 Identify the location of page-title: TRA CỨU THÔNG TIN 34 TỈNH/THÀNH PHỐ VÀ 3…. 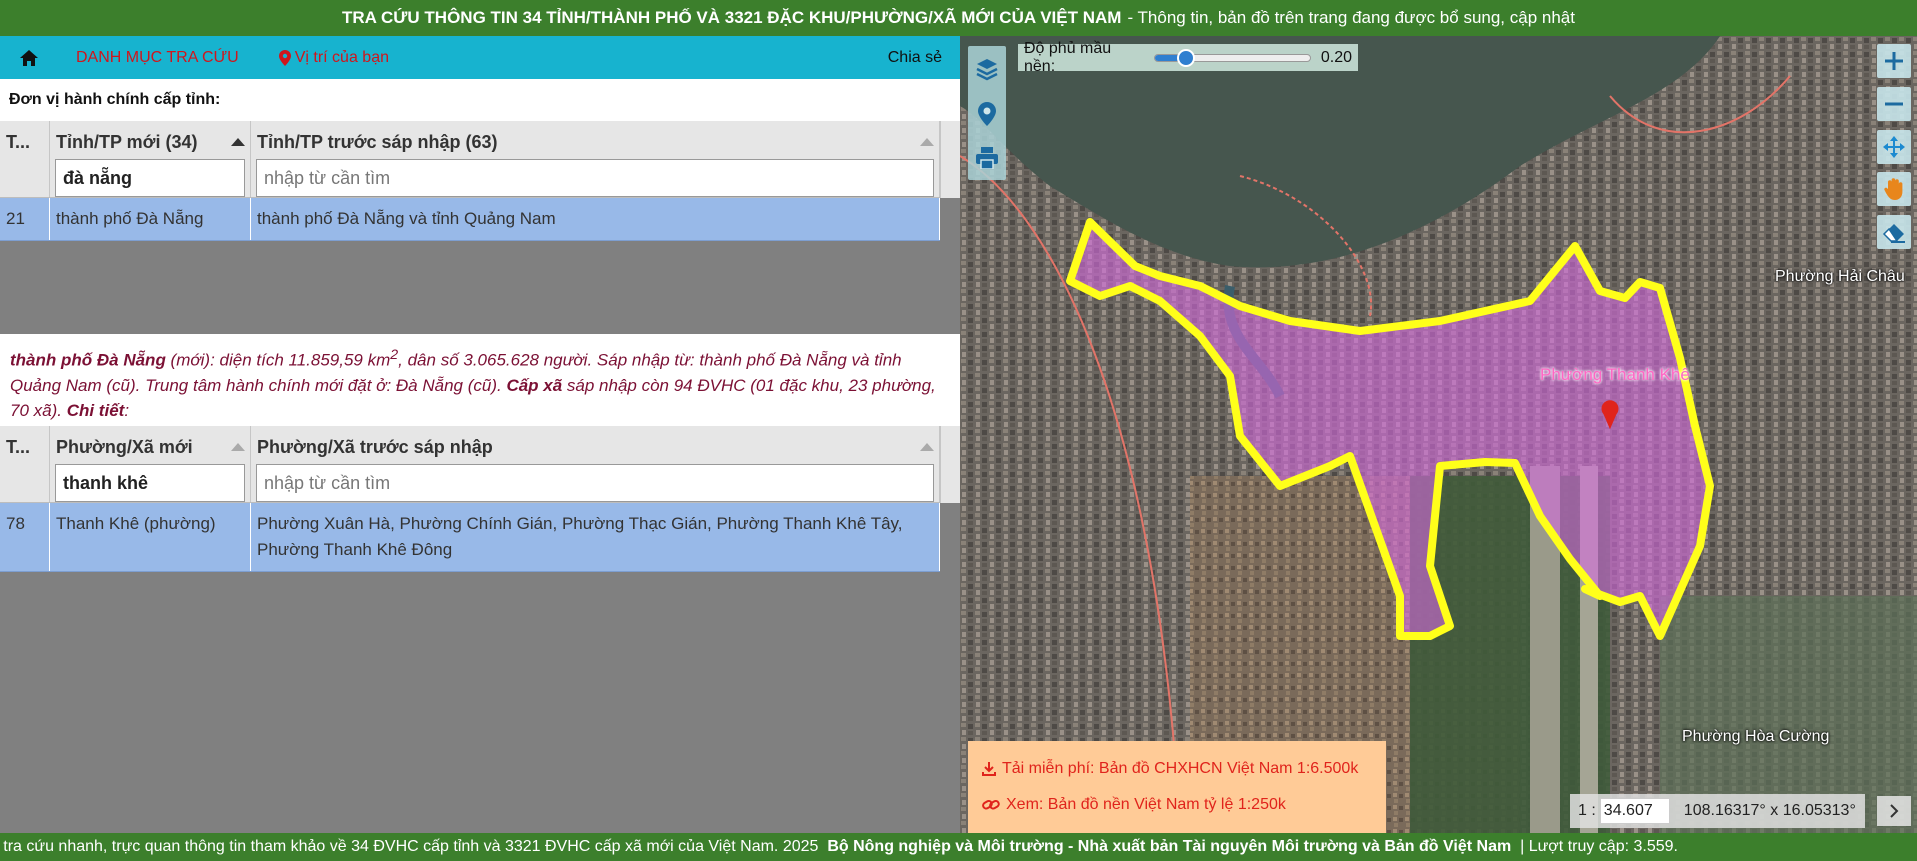
(732, 17).